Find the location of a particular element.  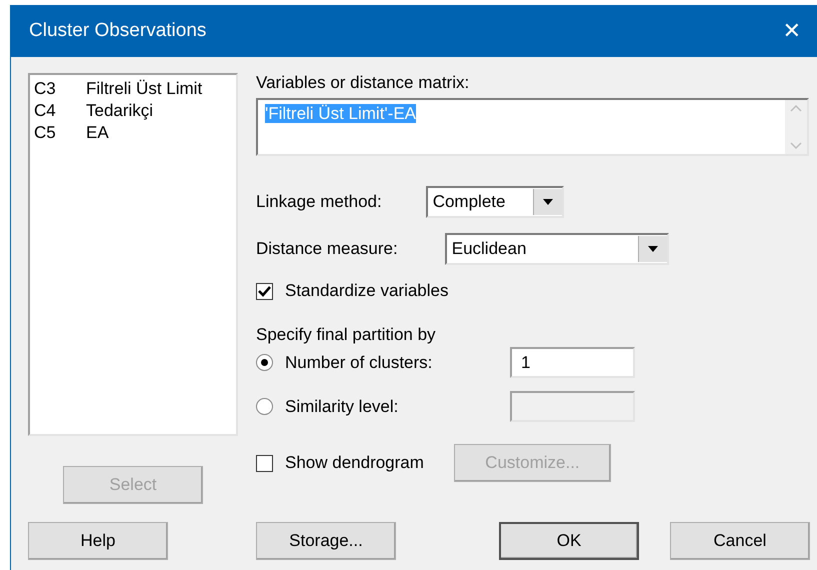

column-id: C3 is located at coordinates (60, 89).